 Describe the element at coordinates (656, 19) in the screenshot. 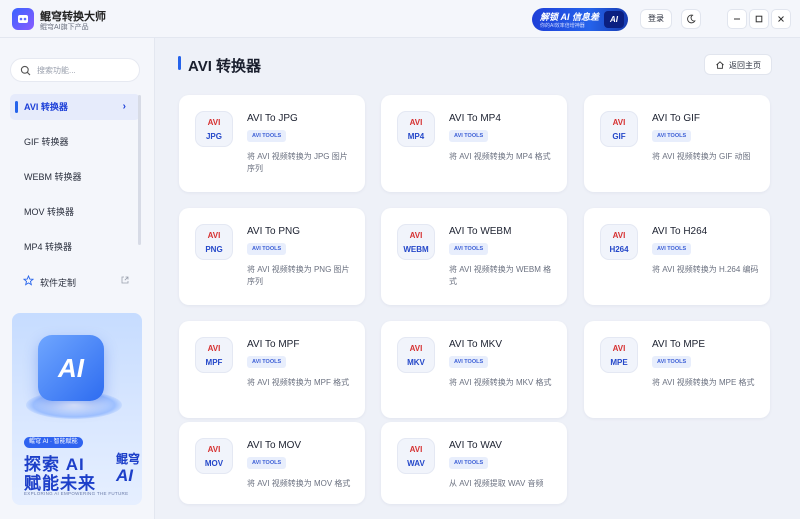

I see `login-button: 登录` at that location.